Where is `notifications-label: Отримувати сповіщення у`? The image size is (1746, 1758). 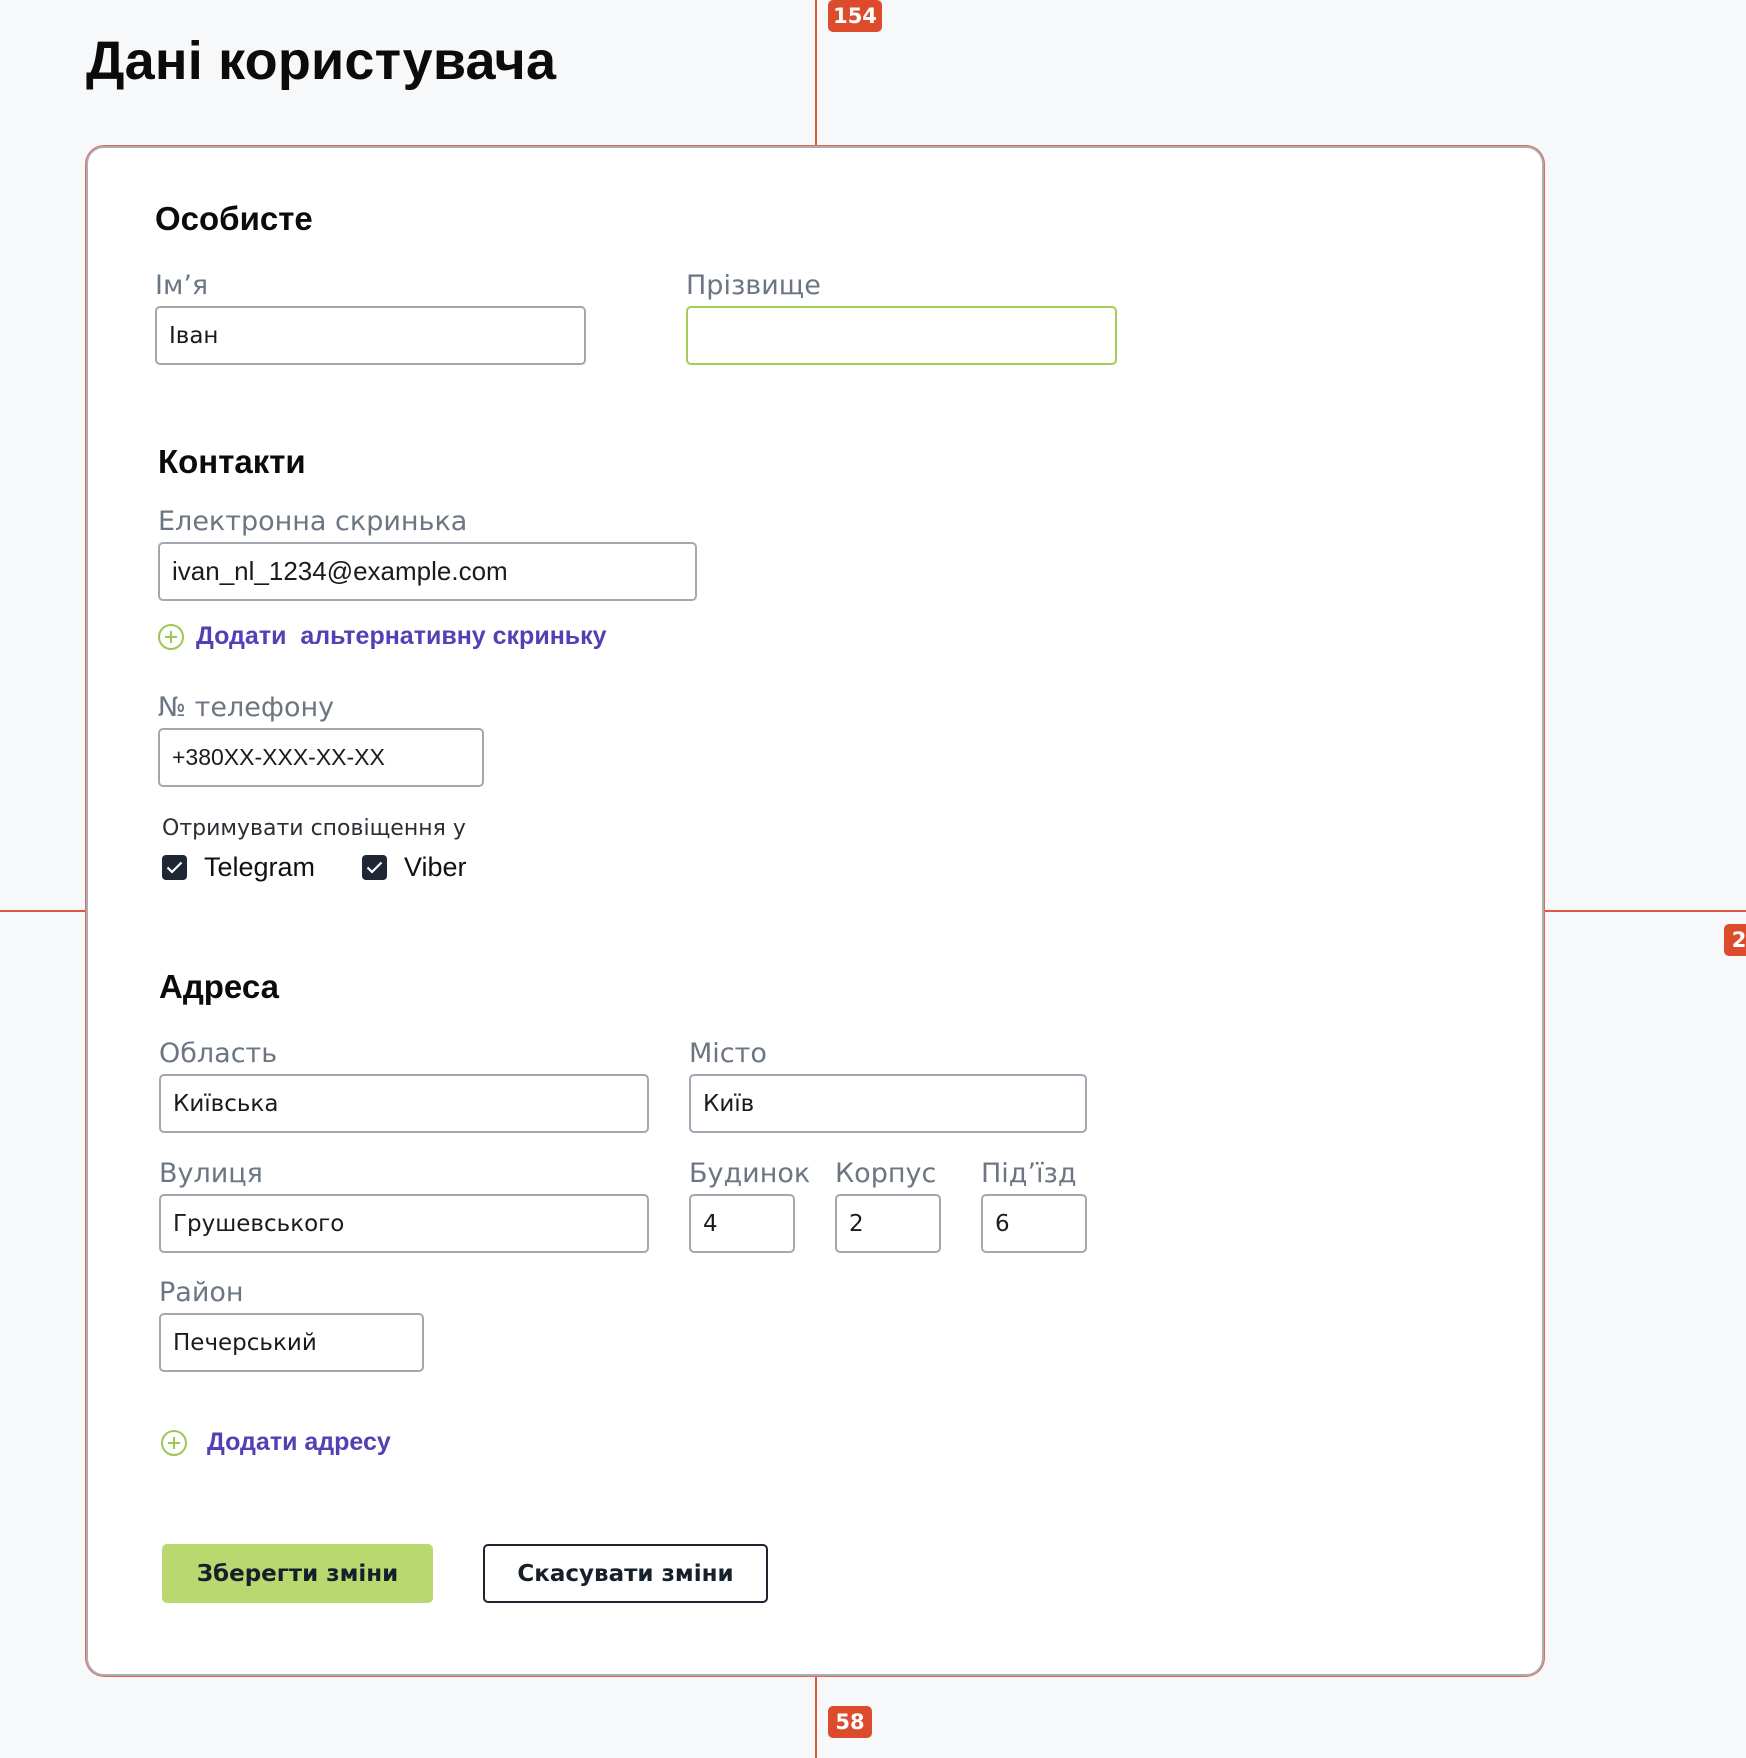 notifications-label: Отримувати сповіщення у is located at coordinates (314, 828).